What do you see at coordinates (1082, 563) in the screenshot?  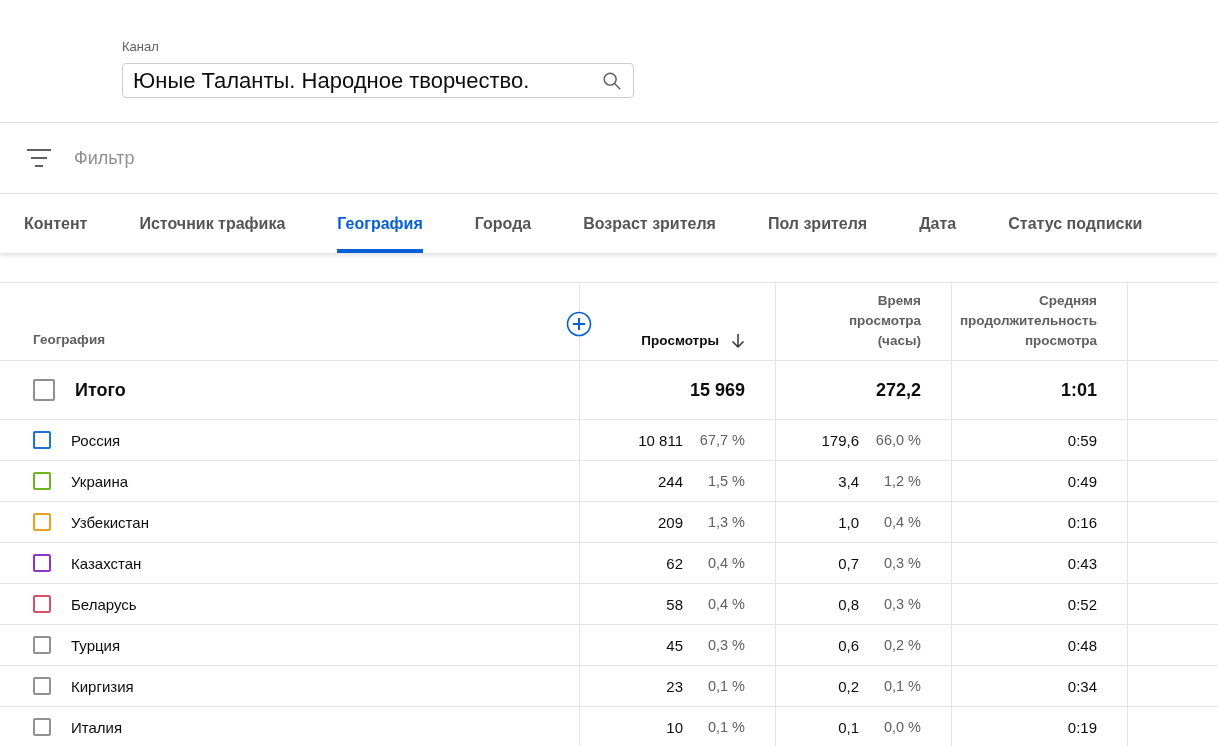 I see `average-duration-value: 0:43` at bounding box center [1082, 563].